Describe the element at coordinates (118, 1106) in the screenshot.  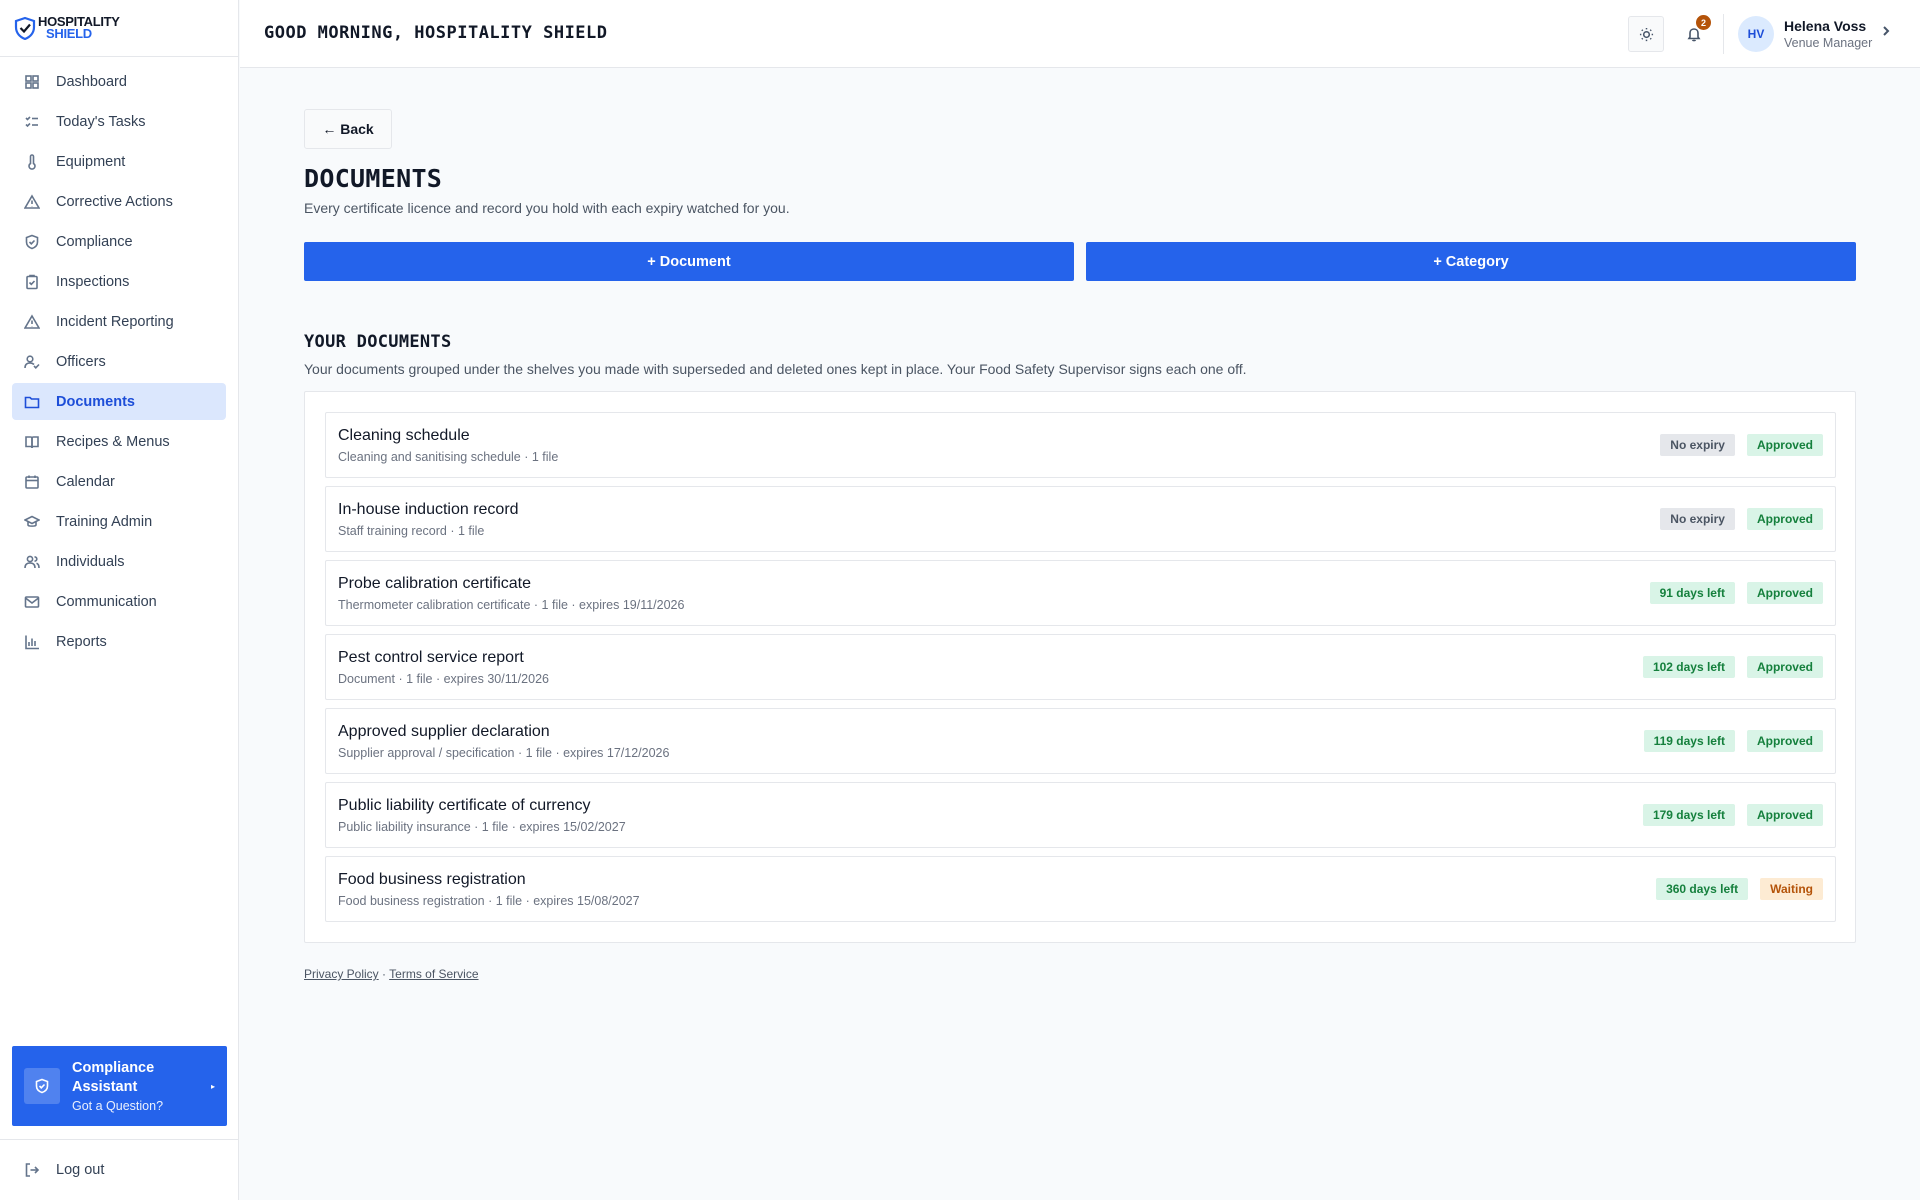
I see `assistant-subtitle: Got a Question?` at that location.